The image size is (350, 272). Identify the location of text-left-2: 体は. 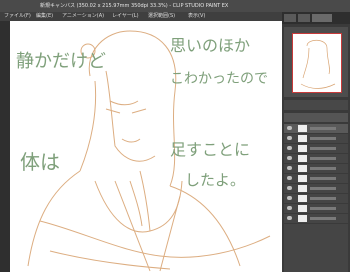
(40, 162).